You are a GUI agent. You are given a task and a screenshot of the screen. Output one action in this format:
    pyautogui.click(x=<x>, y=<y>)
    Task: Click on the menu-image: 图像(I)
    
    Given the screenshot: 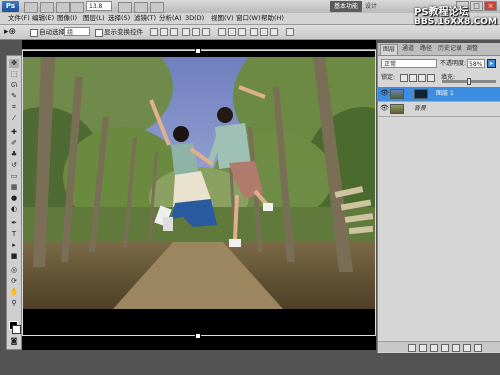 What is the action you would take?
    pyautogui.click(x=67, y=18)
    